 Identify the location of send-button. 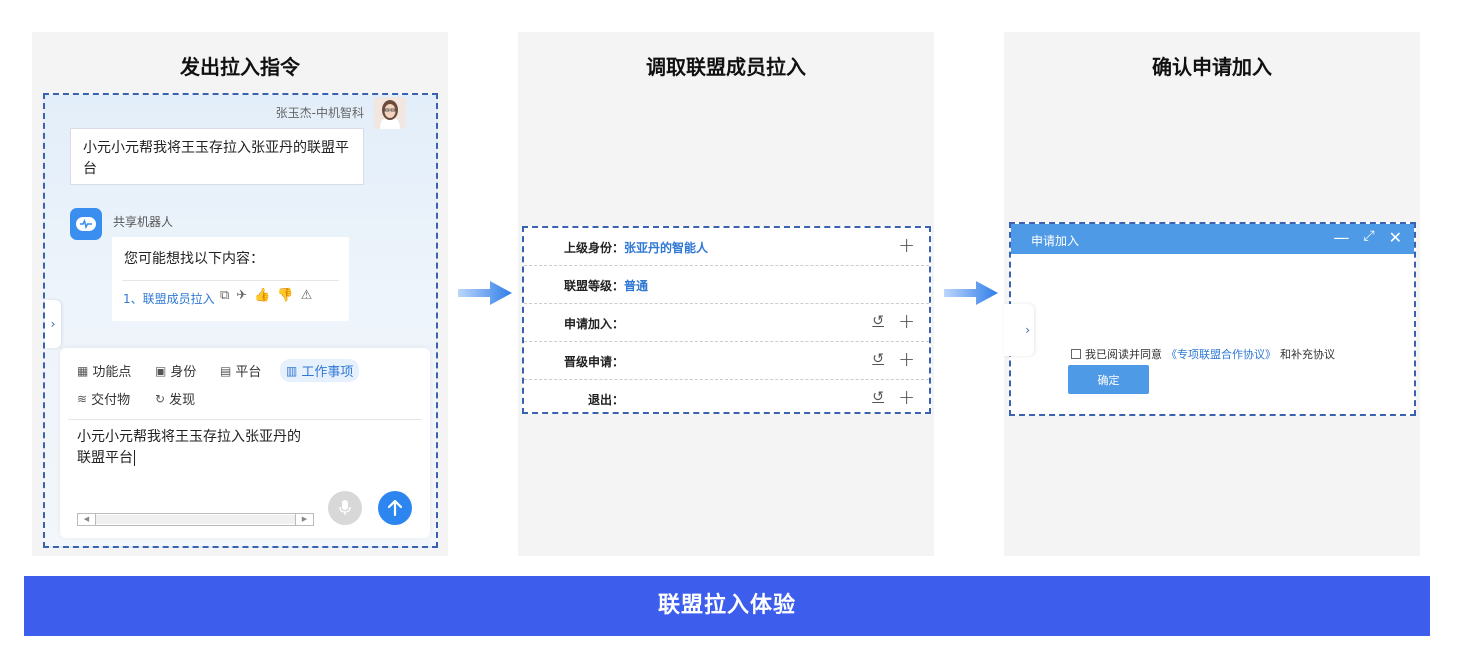
(395, 508).